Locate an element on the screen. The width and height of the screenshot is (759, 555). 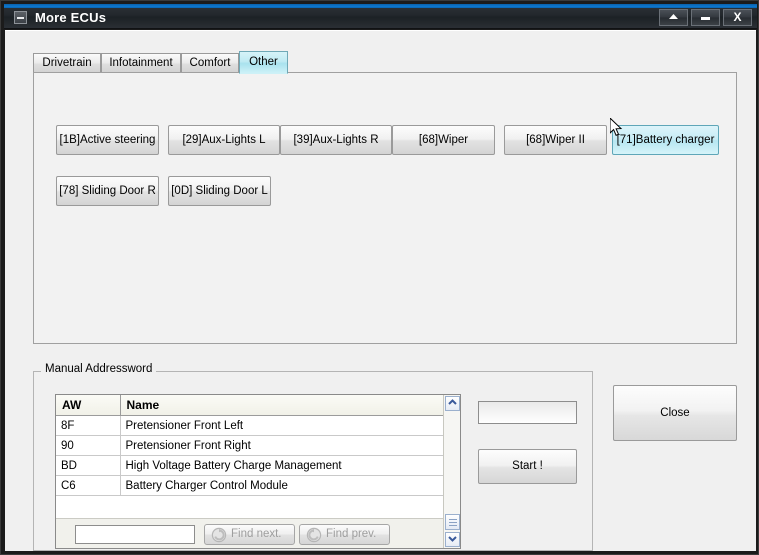
table-header-row: AW Name is located at coordinates (250, 405).